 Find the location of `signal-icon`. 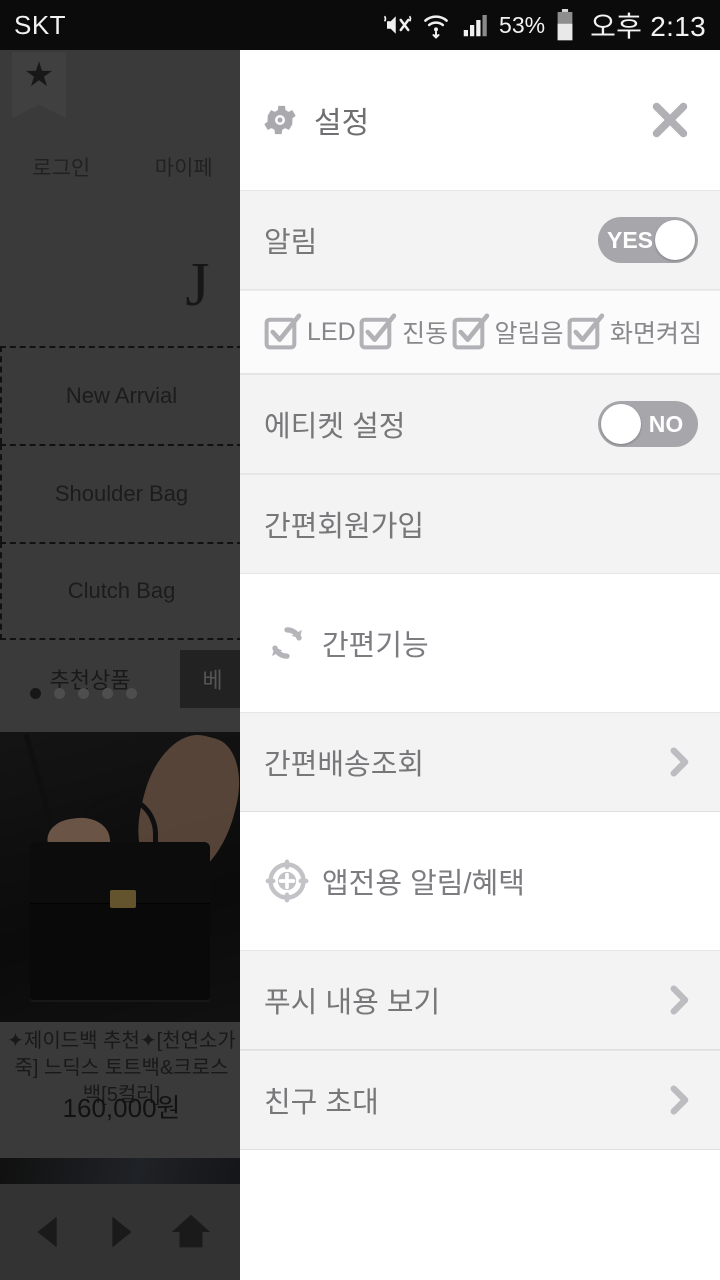

signal-icon is located at coordinates (475, 25).